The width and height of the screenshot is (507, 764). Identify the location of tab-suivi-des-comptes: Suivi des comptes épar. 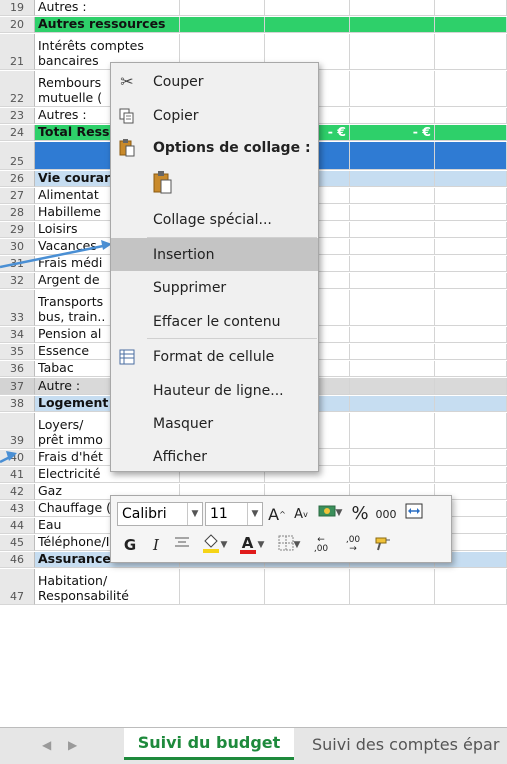
(405, 744).